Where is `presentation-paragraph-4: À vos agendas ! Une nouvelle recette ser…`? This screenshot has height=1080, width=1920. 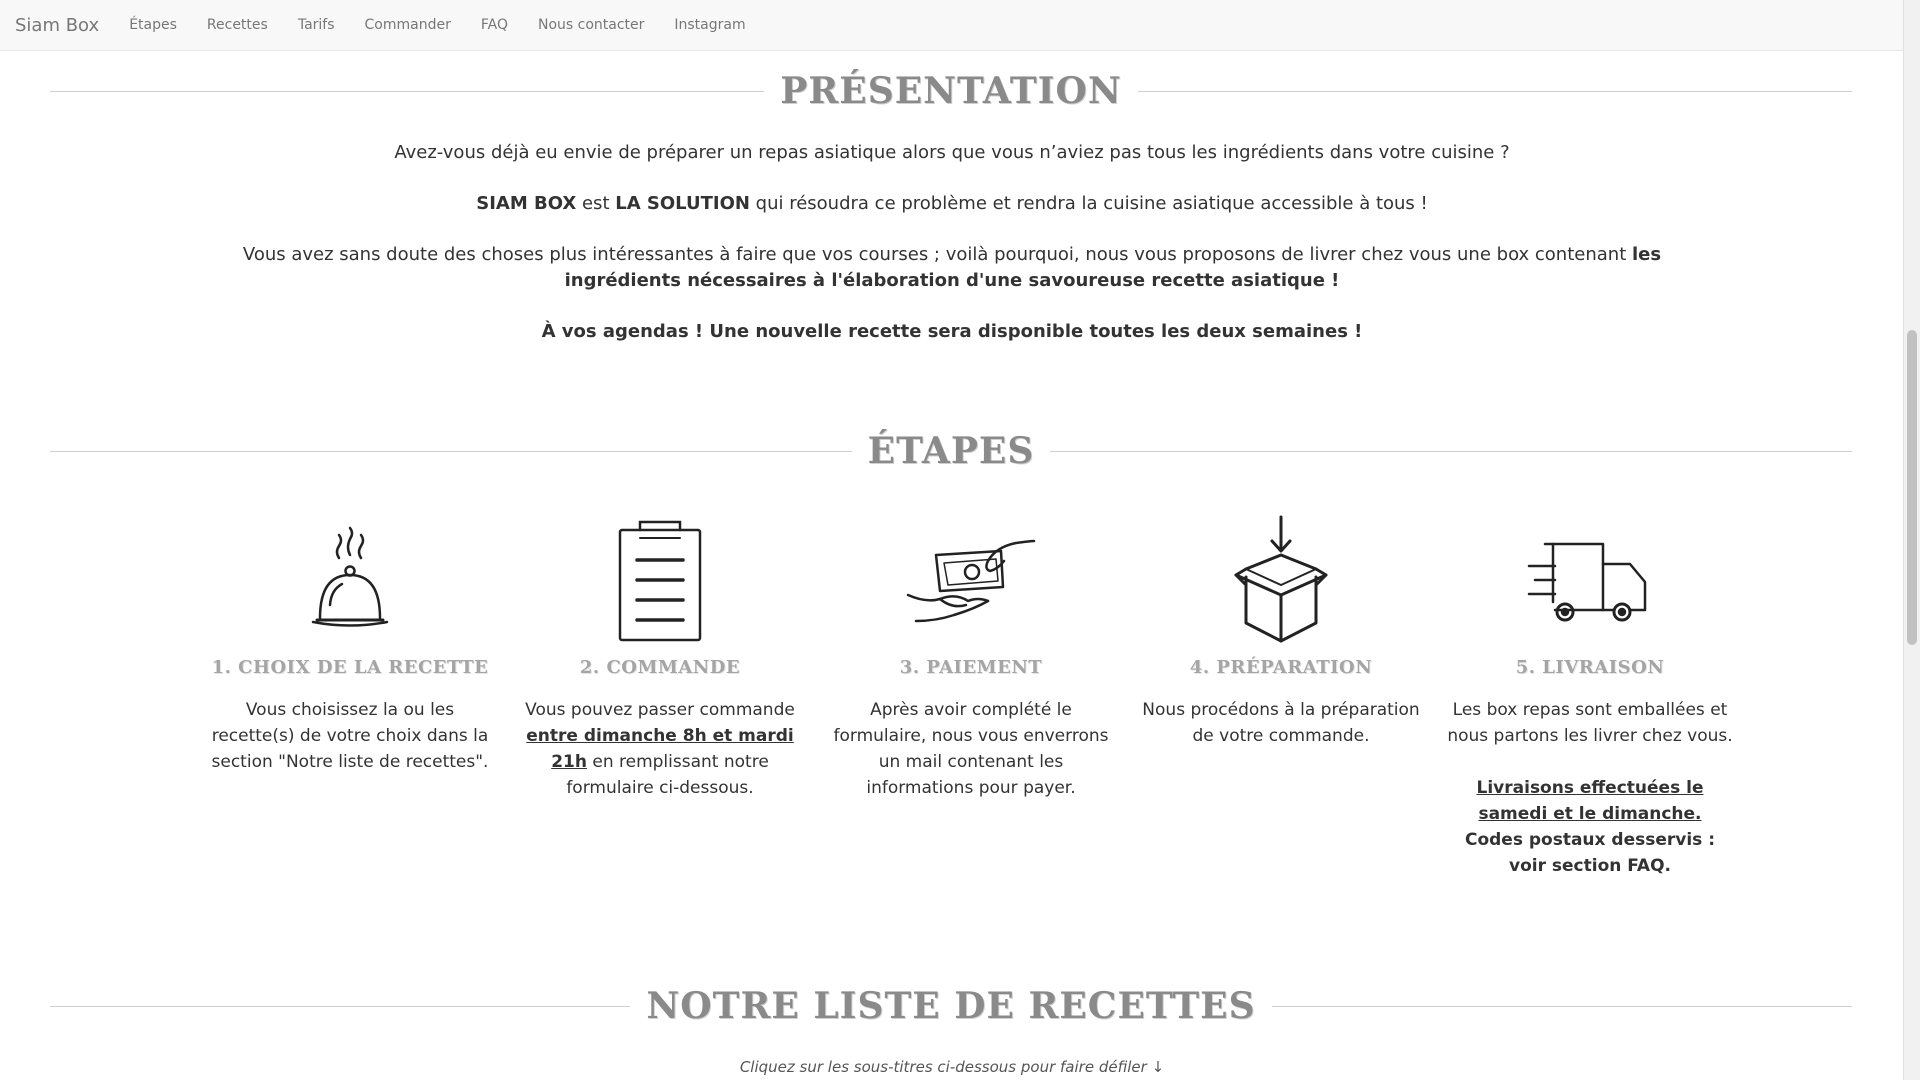
presentation-paragraph-4: À vos agendas ! Une nouvelle recette ser… is located at coordinates (952, 331).